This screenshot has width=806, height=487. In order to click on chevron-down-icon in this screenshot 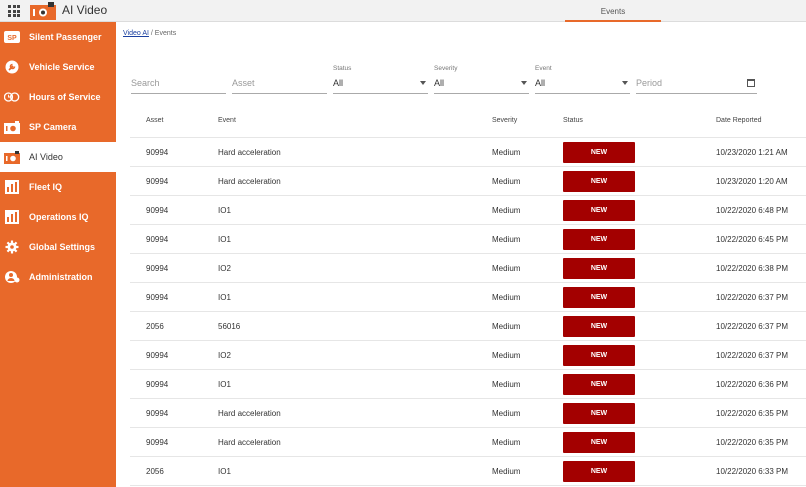, I will do `click(625, 83)`.